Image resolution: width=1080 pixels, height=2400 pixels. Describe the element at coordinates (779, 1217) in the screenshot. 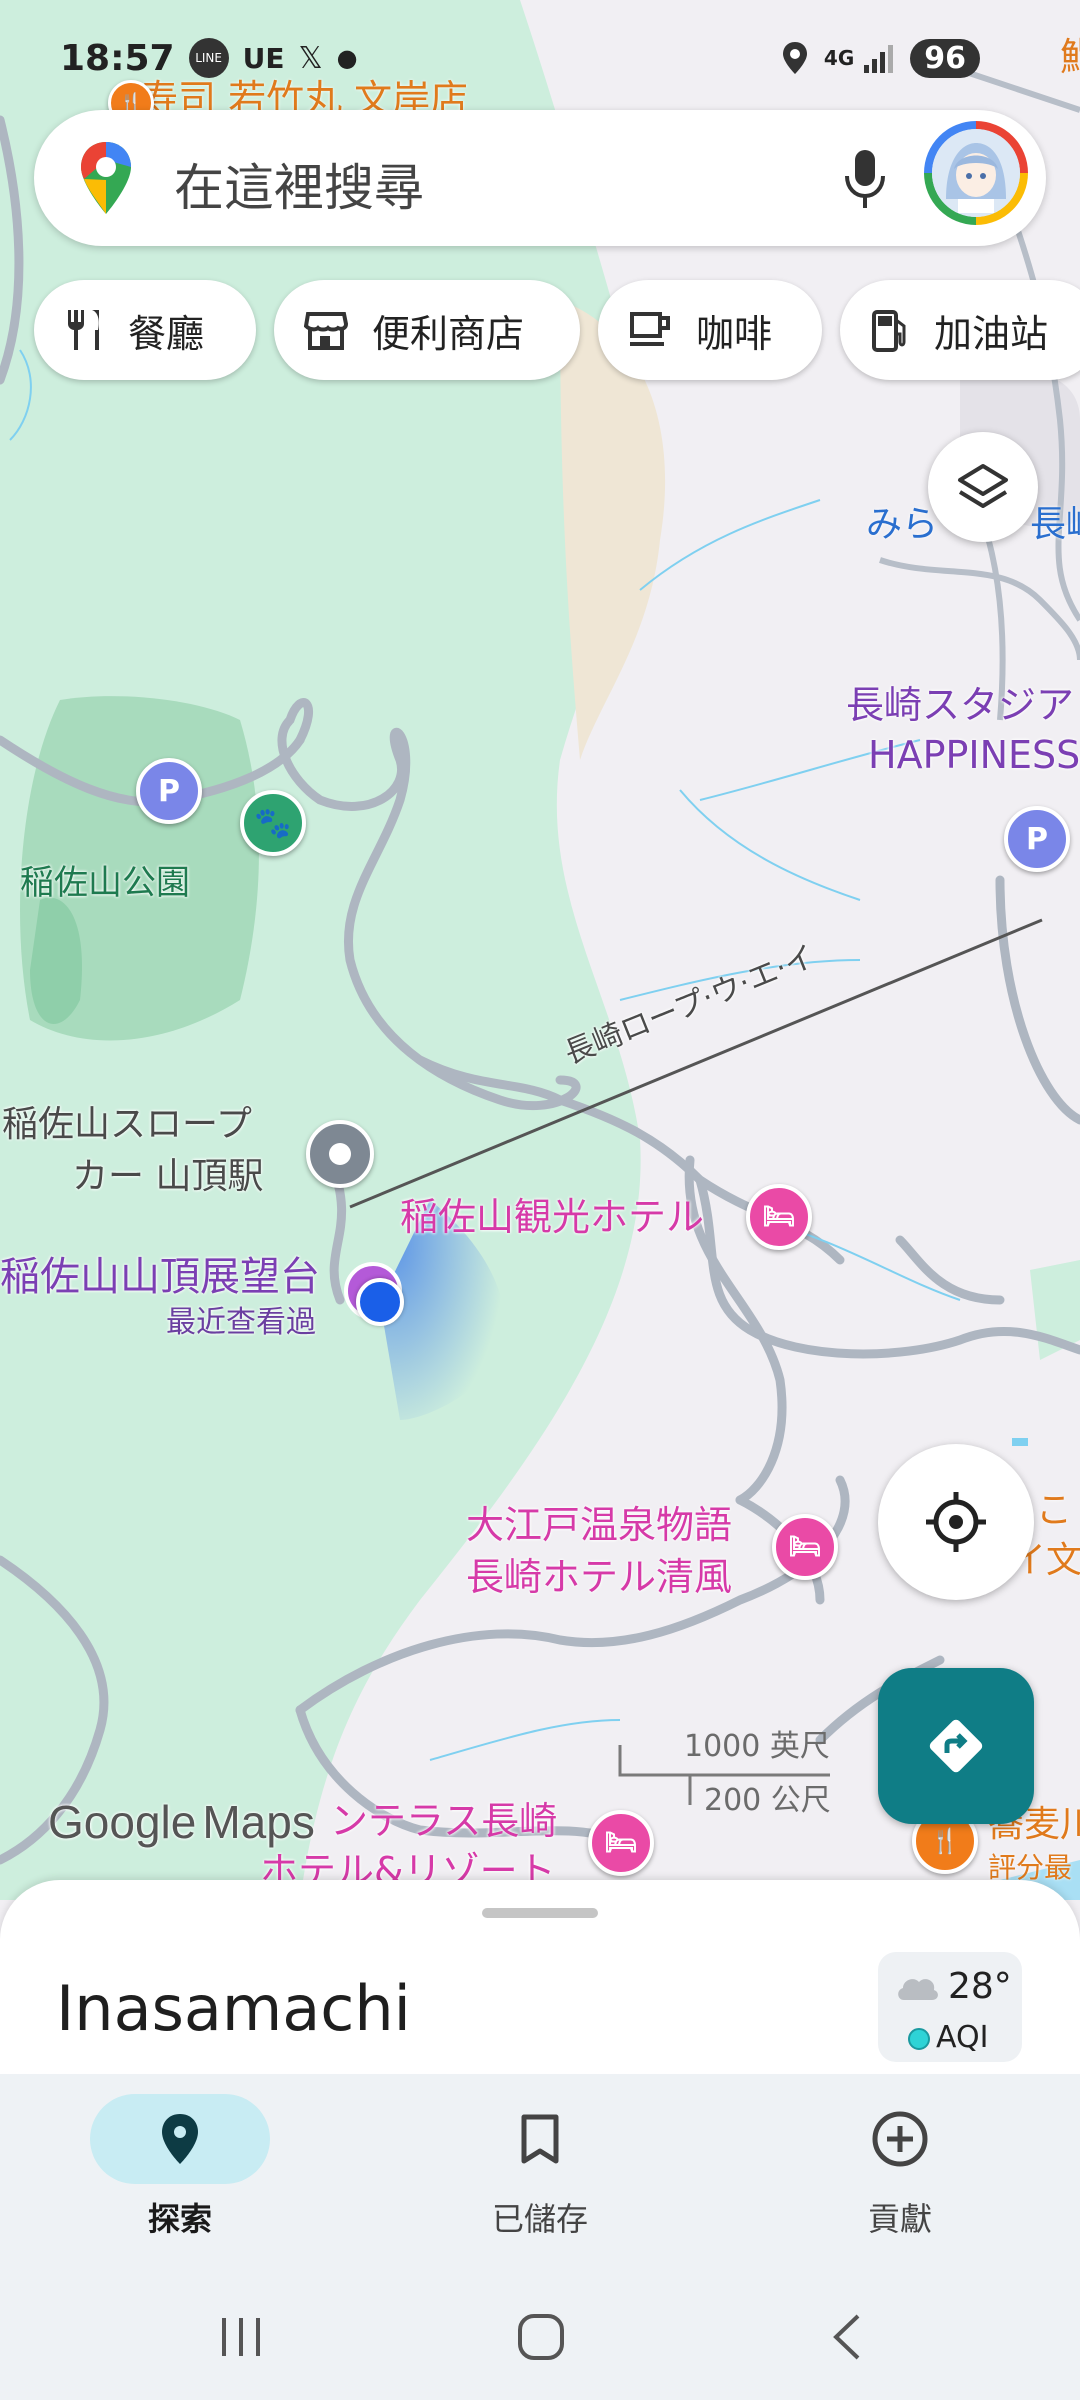

I see `hotel-pin-icon: 🛏` at that location.